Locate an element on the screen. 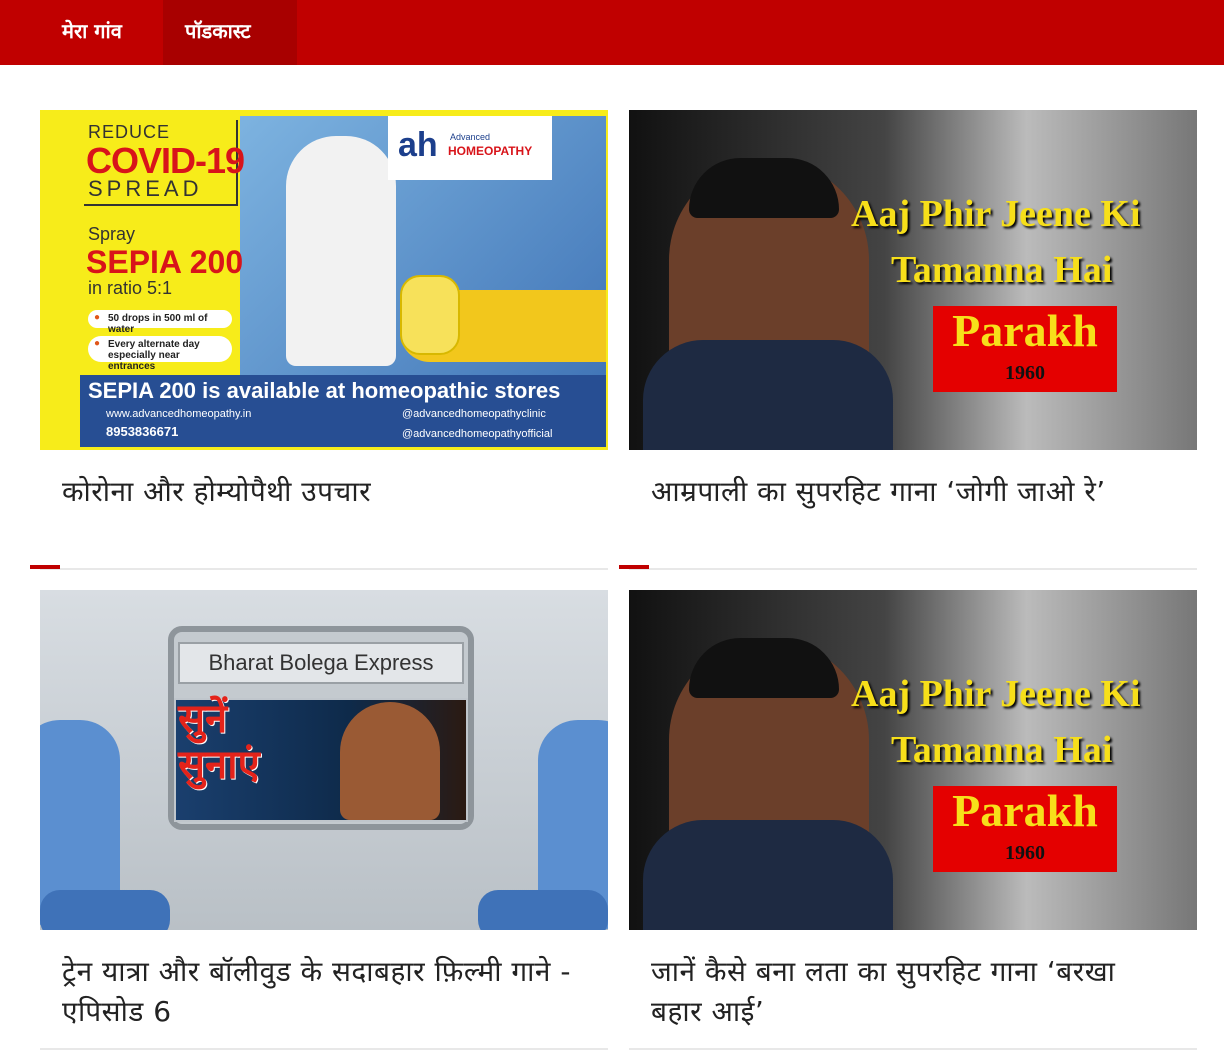 The width and height of the screenshot is (1224, 1053). ad-spray-text: Spray is located at coordinates (112, 234).